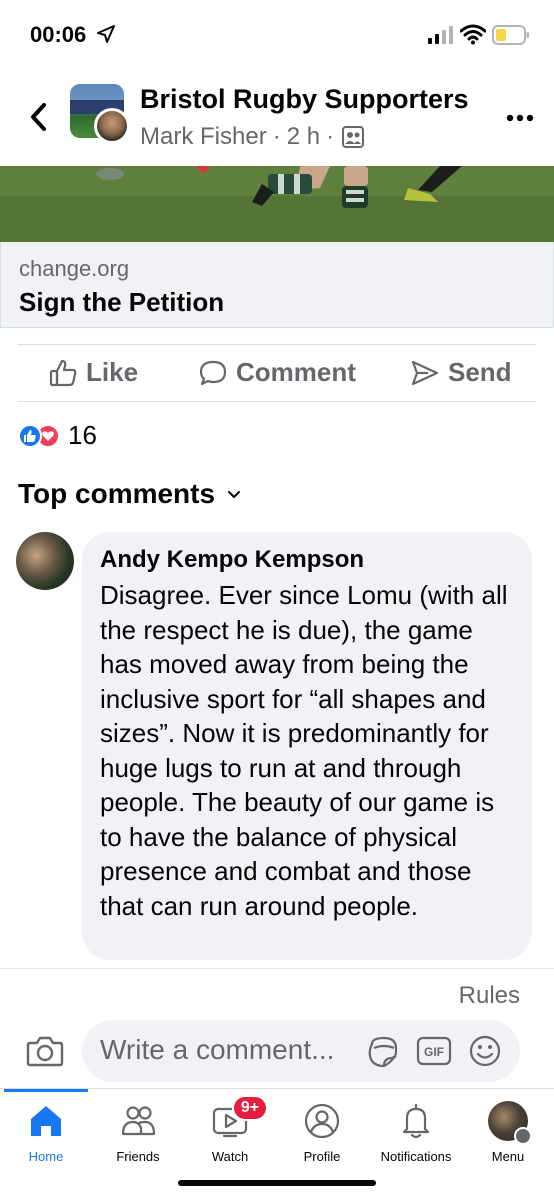 The width and height of the screenshot is (554, 1200). I want to click on post-action-bar: Like Comment Send, so click(277, 373).